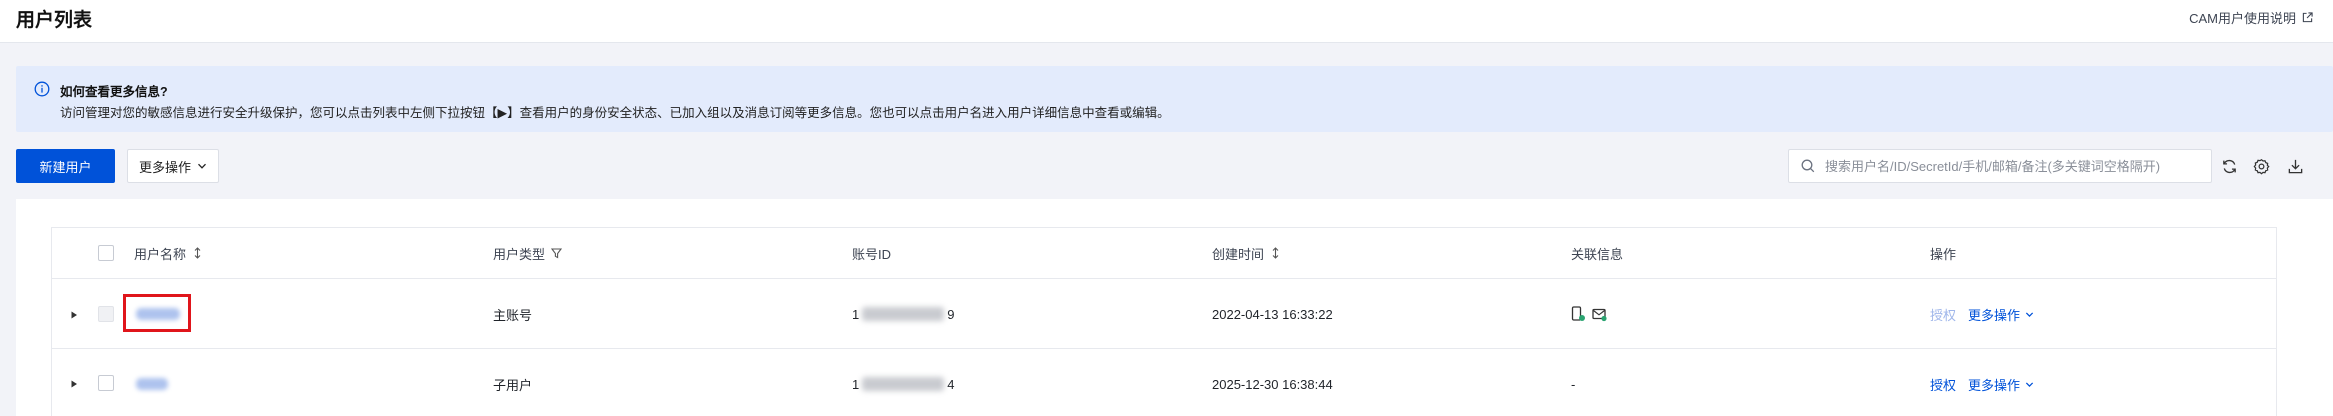 The width and height of the screenshot is (2333, 416). Describe the element at coordinates (1578, 313) in the screenshot. I see `phone-verified-icon` at that location.